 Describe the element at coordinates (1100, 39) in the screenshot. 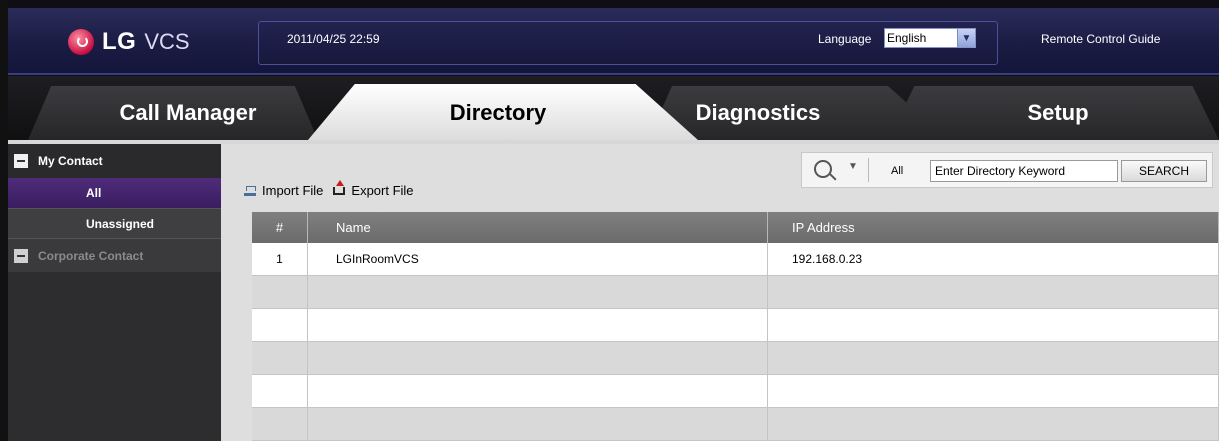

I see `remote-control-guide-link: Remote Control Guide` at that location.